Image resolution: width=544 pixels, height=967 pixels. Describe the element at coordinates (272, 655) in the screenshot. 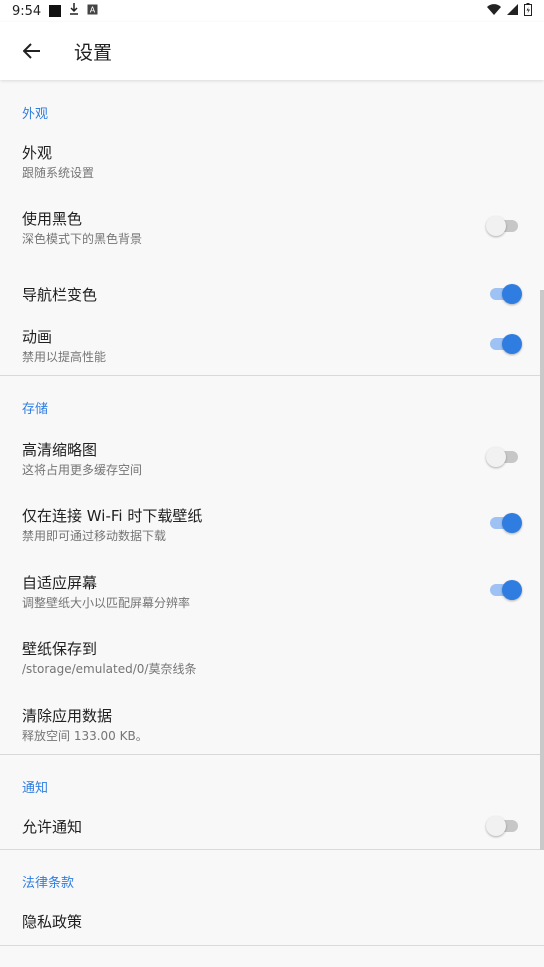

I see `pref-save-location: 壁纸保存到 /storage/emulated/0/莫奈线条` at that location.